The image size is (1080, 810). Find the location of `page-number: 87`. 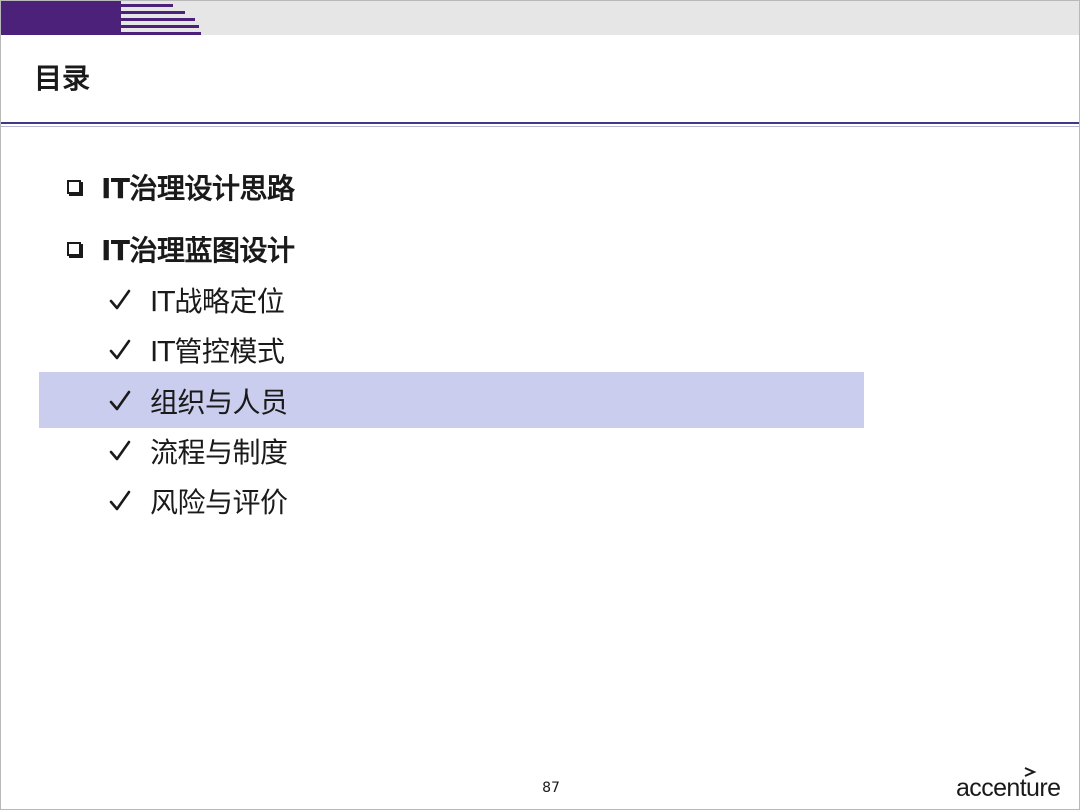

page-number: 87 is located at coordinates (551, 788).